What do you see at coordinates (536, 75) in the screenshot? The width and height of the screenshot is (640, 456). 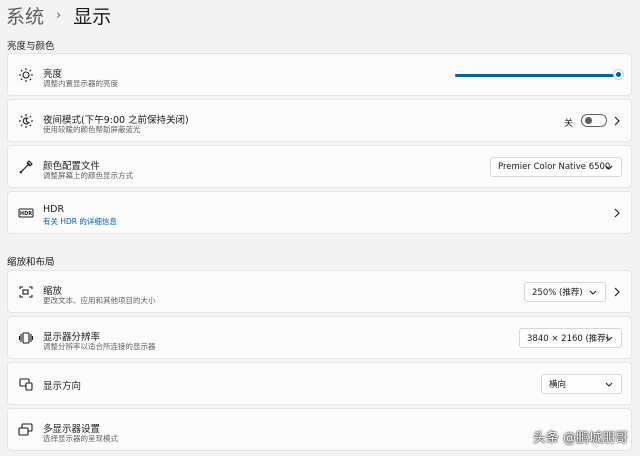 I see `brightness-slider-track` at bounding box center [536, 75].